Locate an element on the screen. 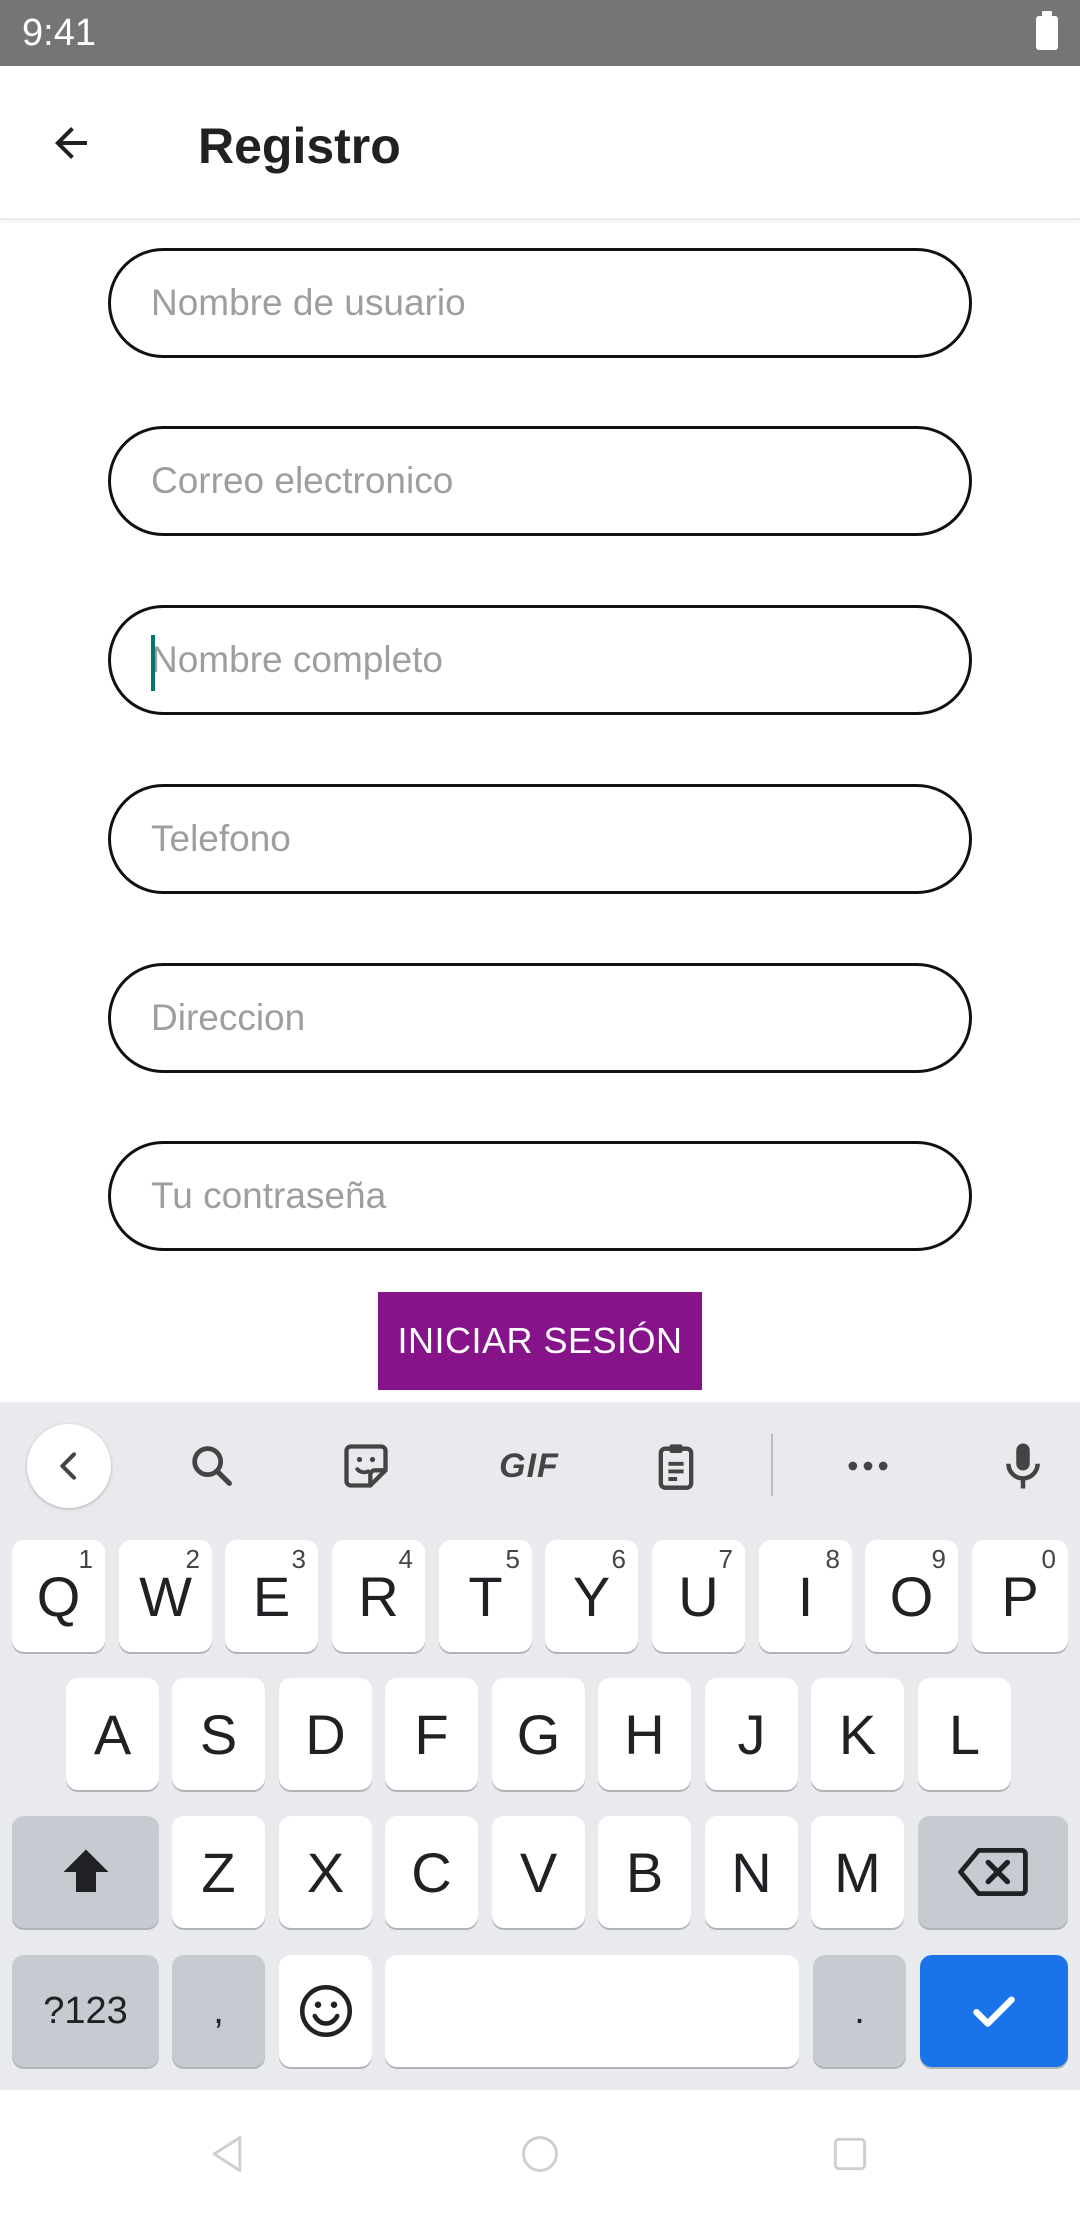 The height and width of the screenshot is (2220, 1080). comma-key: , is located at coordinates (218, 2011).